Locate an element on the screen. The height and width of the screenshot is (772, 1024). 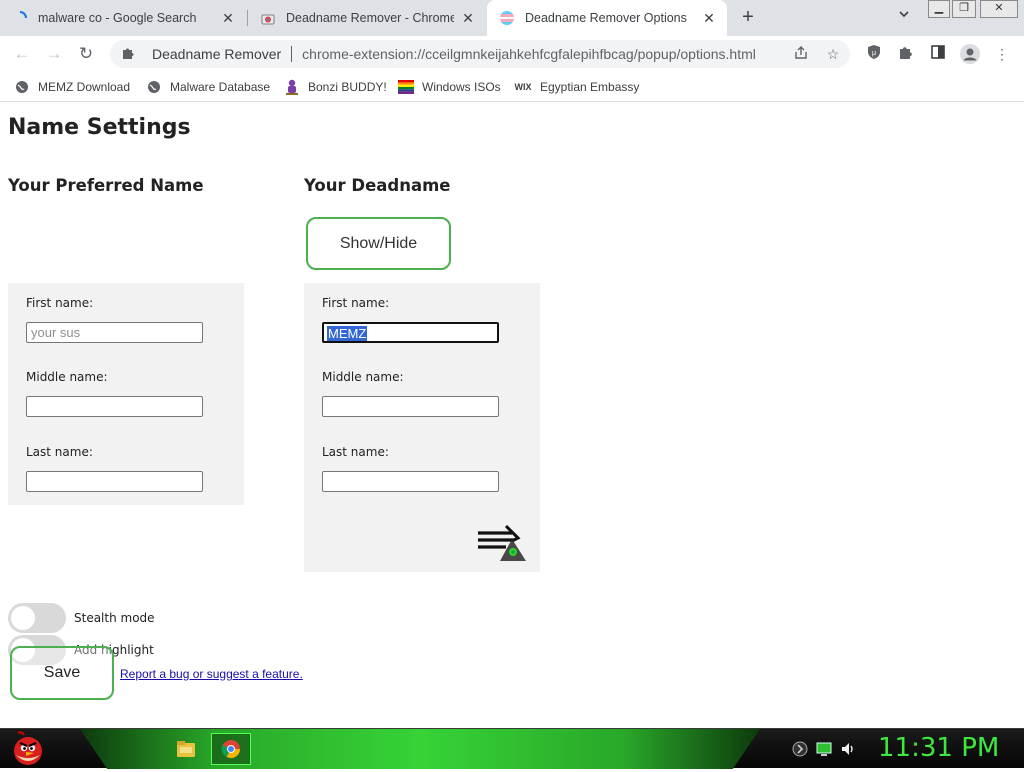
wix-icon: WIX is located at coordinates (523, 87).